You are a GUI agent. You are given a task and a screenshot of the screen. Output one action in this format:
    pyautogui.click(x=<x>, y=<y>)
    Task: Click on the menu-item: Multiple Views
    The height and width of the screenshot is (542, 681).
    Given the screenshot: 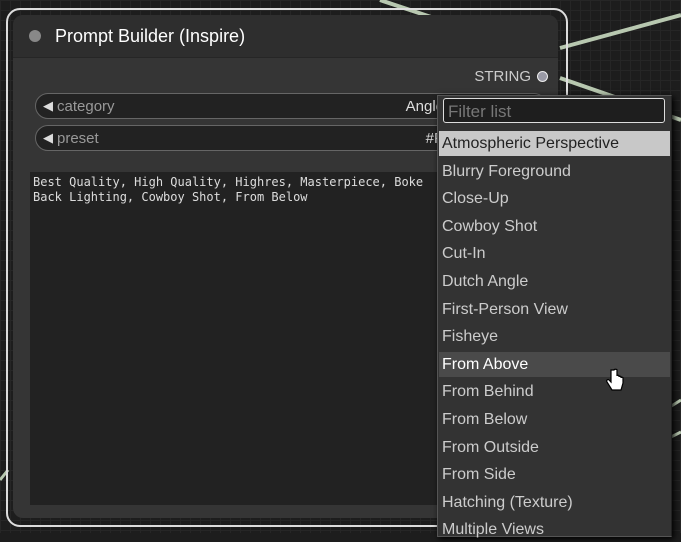 What is the action you would take?
    pyautogui.click(x=554, y=529)
    